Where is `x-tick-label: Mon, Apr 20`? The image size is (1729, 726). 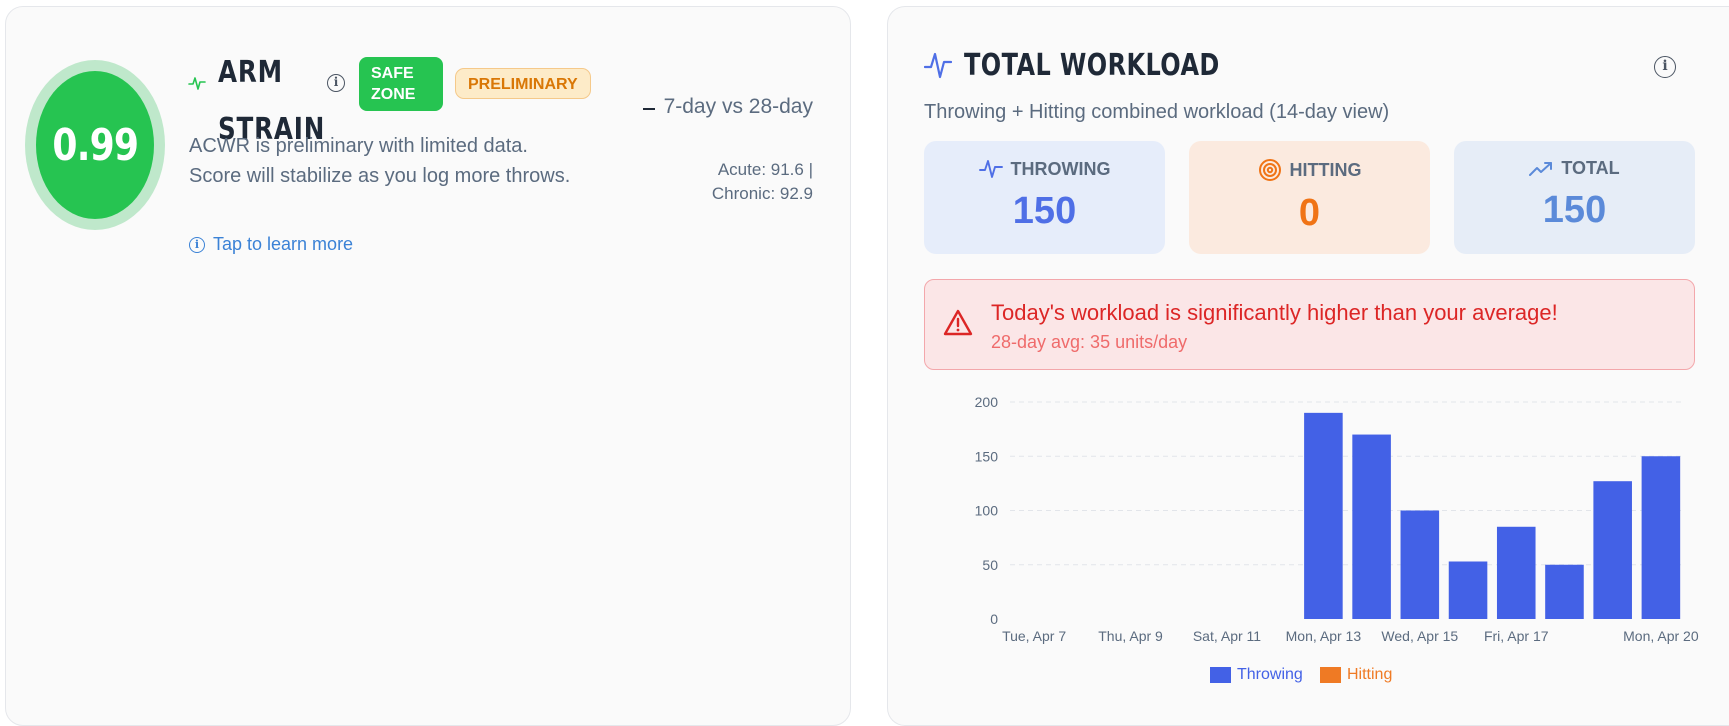
x-tick-label: Mon, Apr 20 is located at coordinates (1661, 636).